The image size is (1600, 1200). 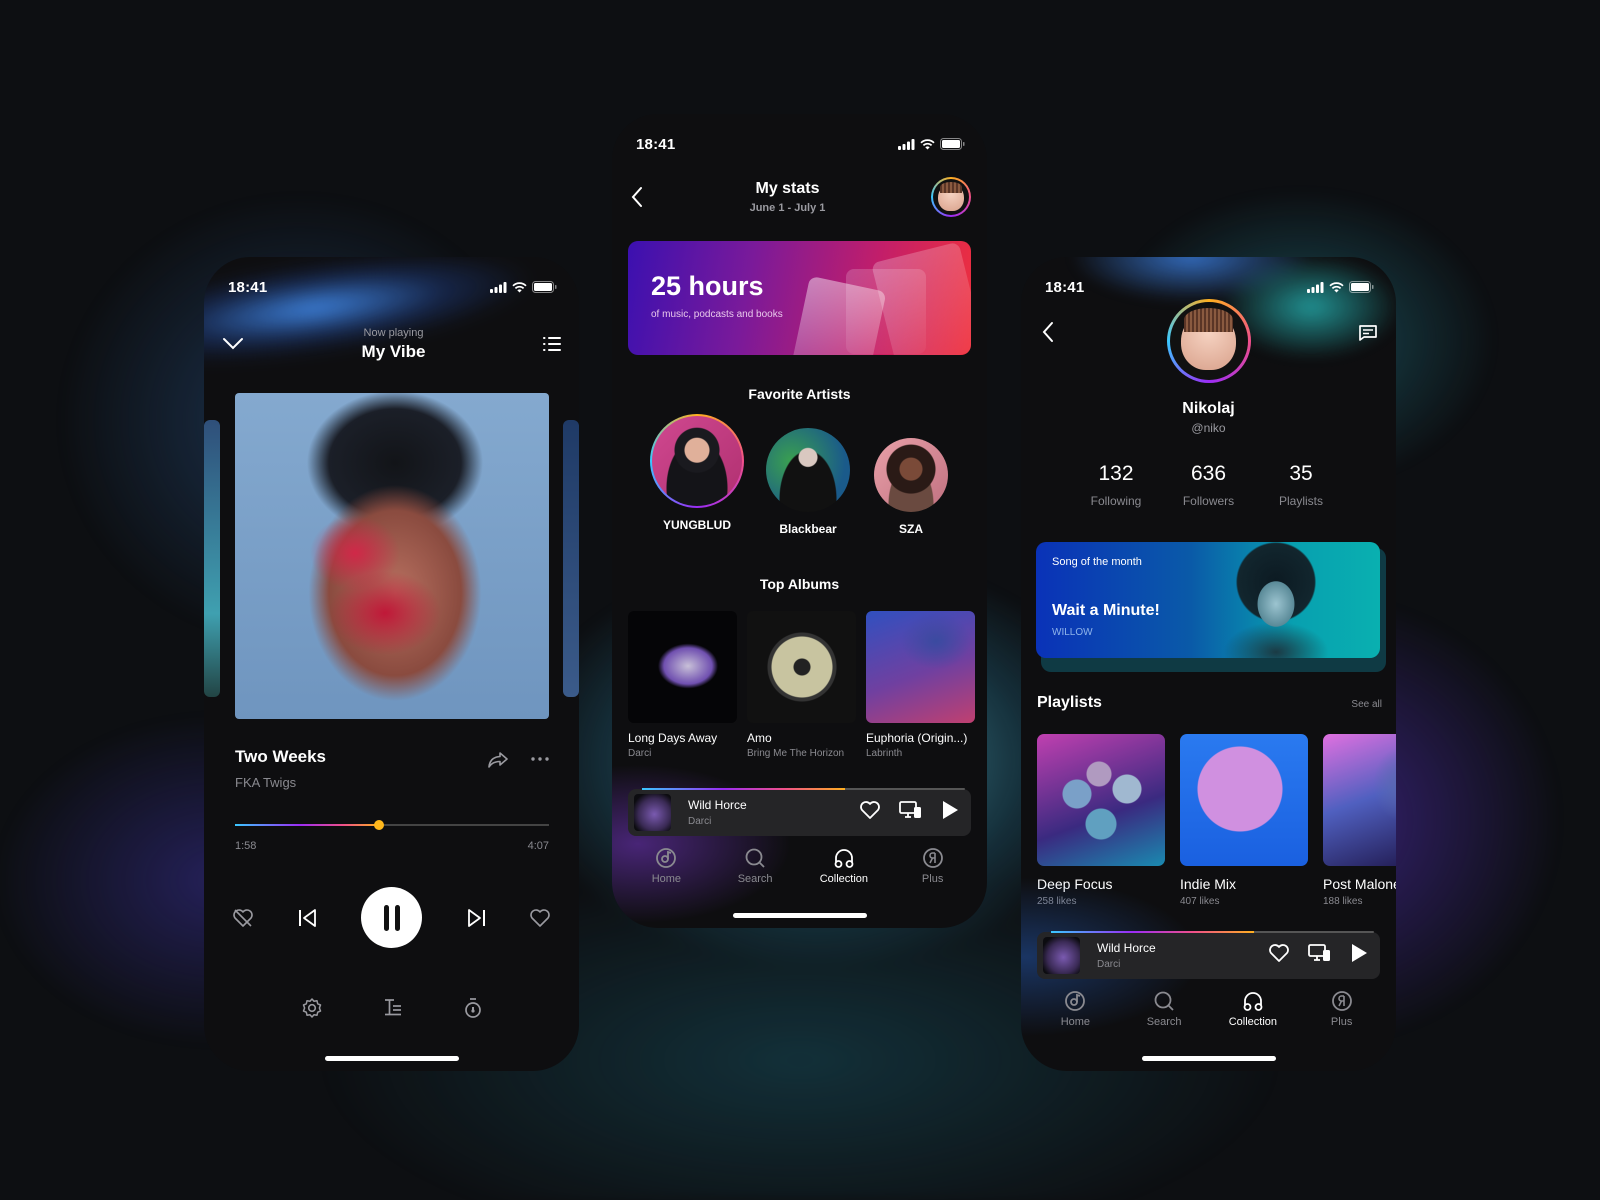 I want to click on heart-off-icon, so click(x=243, y=918).